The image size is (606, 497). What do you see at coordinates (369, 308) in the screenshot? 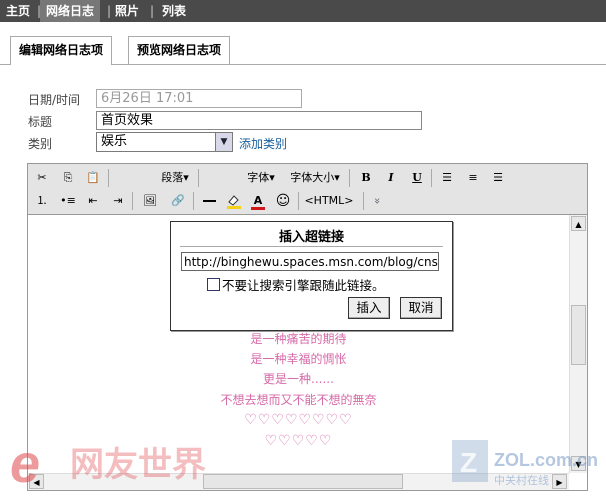
I see `insert-button: 插入` at bounding box center [369, 308].